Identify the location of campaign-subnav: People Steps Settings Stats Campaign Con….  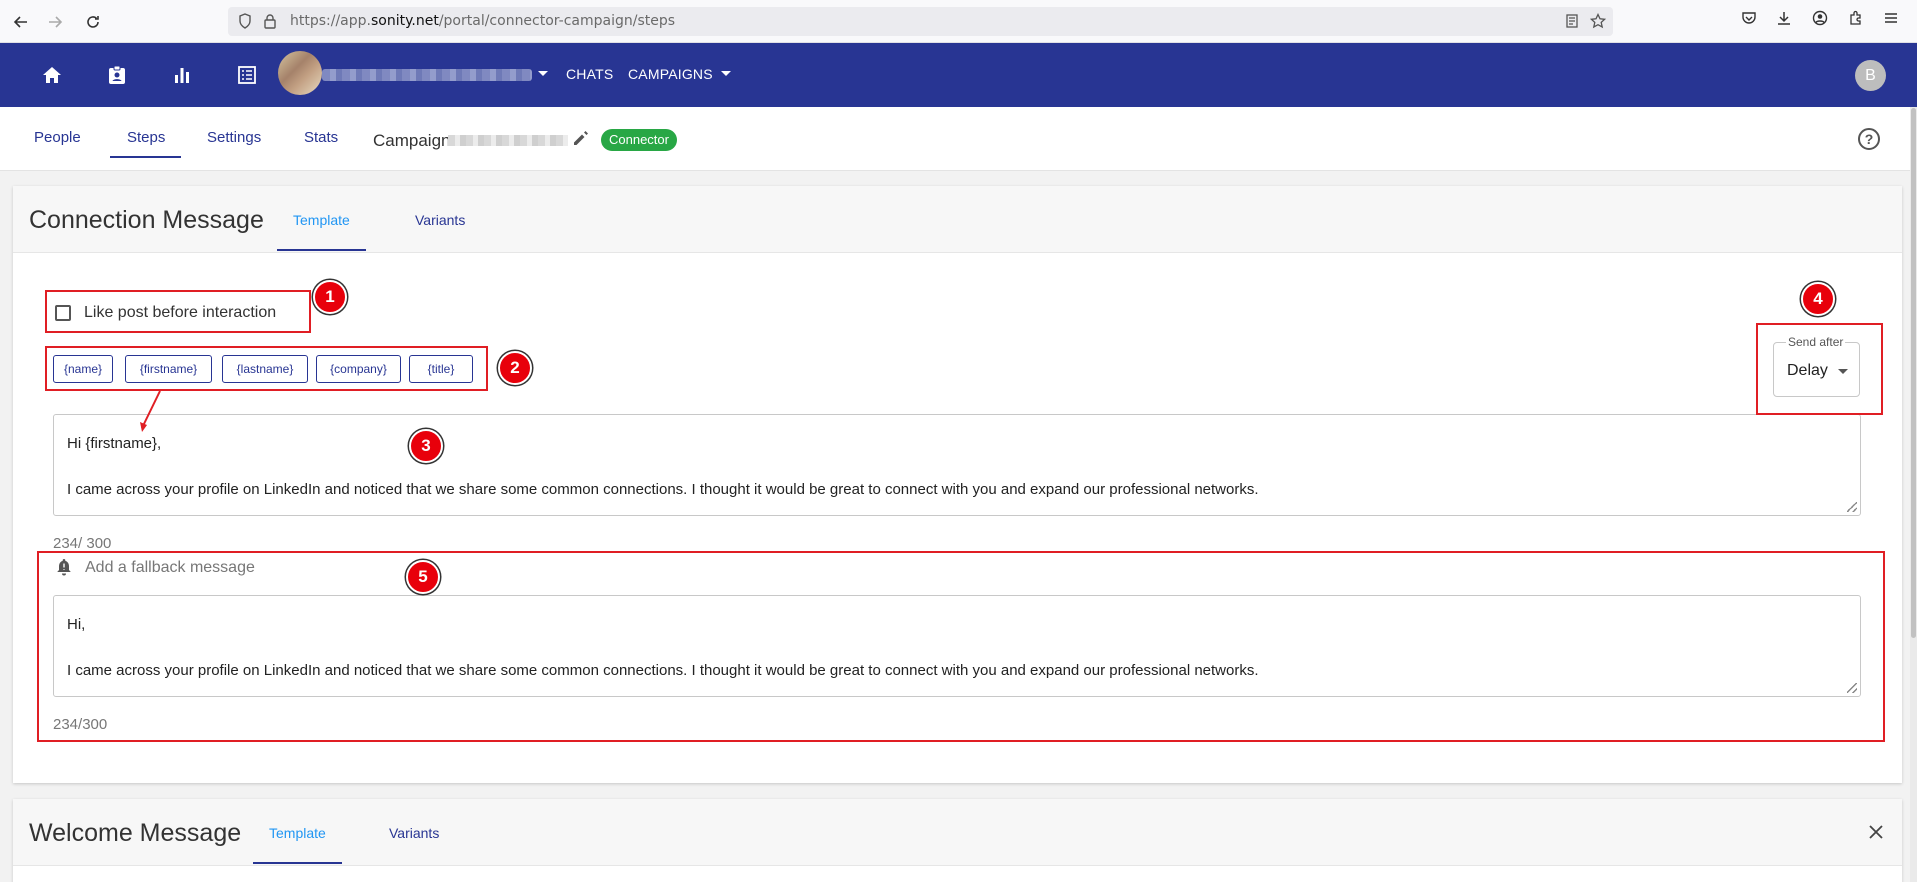
(956, 139).